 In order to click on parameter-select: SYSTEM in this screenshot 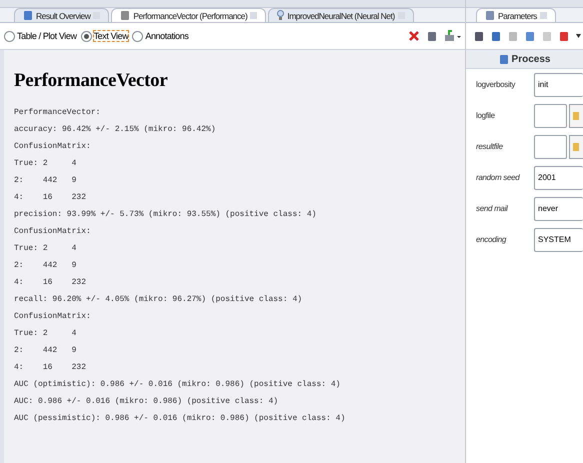, I will do `click(558, 240)`.